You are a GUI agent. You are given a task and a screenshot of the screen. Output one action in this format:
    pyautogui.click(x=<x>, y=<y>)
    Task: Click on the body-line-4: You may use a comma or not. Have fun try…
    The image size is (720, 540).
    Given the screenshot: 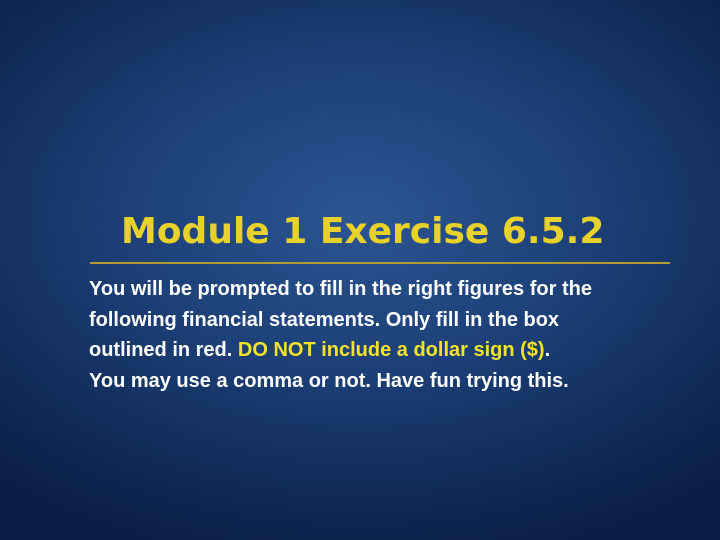 What is the action you would take?
    pyautogui.click(x=329, y=380)
    